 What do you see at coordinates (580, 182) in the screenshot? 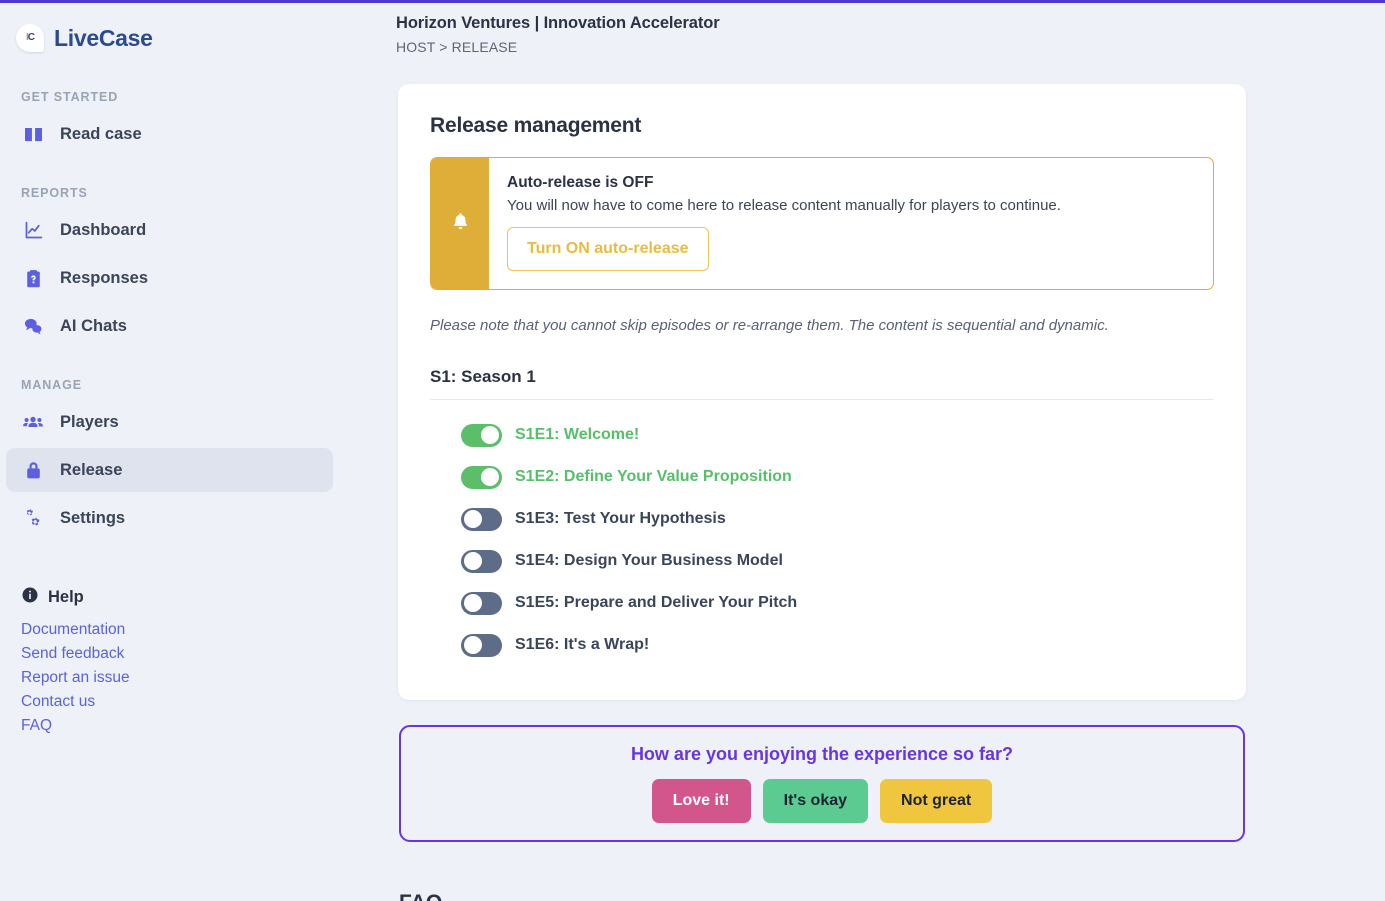
I see `alert-title: Auto-release is OFF` at bounding box center [580, 182].